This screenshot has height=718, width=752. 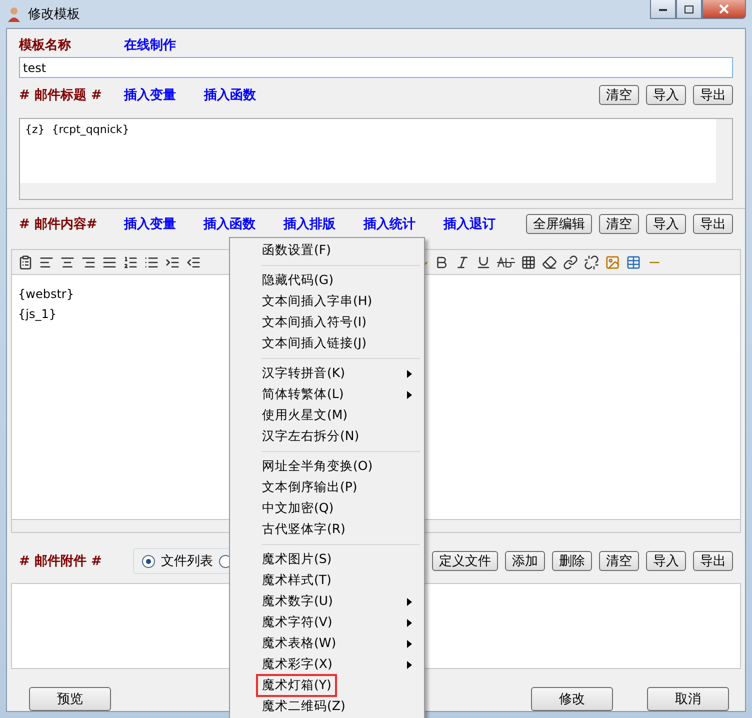 What do you see at coordinates (61, 561) in the screenshot?
I see `attachment-label: # 邮件附件 #` at bounding box center [61, 561].